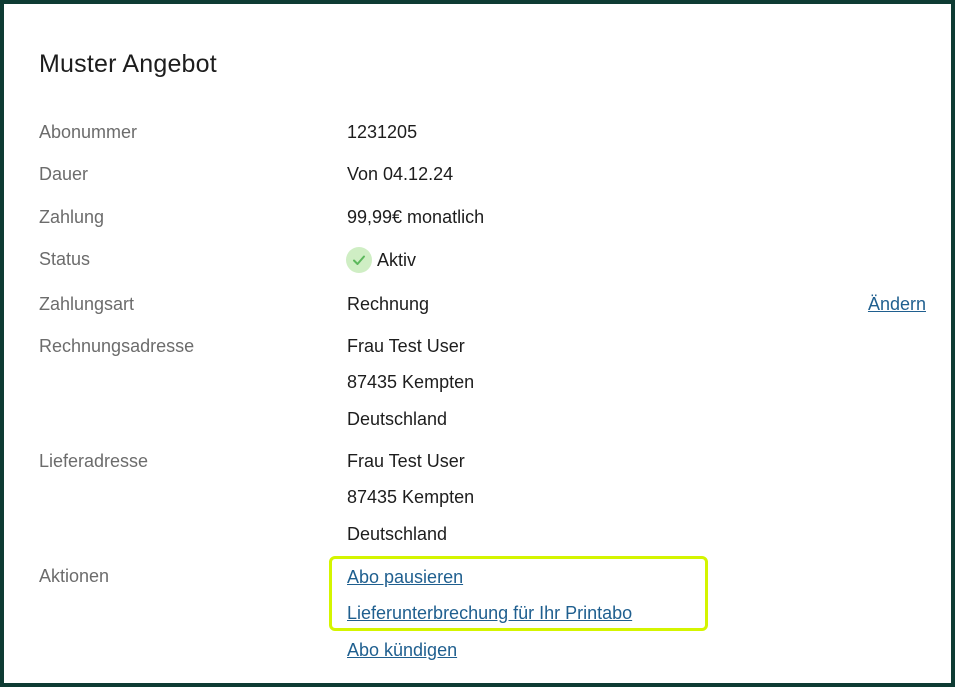 The width and height of the screenshot is (955, 687). What do you see at coordinates (87, 304) in the screenshot?
I see `zahlungsart-label: Zahlungsart` at bounding box center [87, 304].